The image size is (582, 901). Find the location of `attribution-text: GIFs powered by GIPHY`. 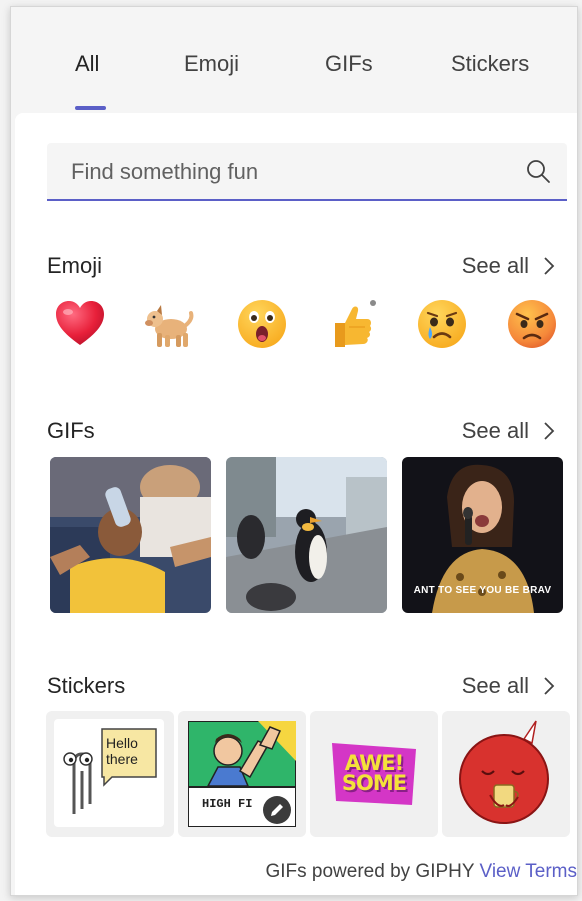

attribution-text: GIFs powered by GIPHY is located at coordinates (370, 871).